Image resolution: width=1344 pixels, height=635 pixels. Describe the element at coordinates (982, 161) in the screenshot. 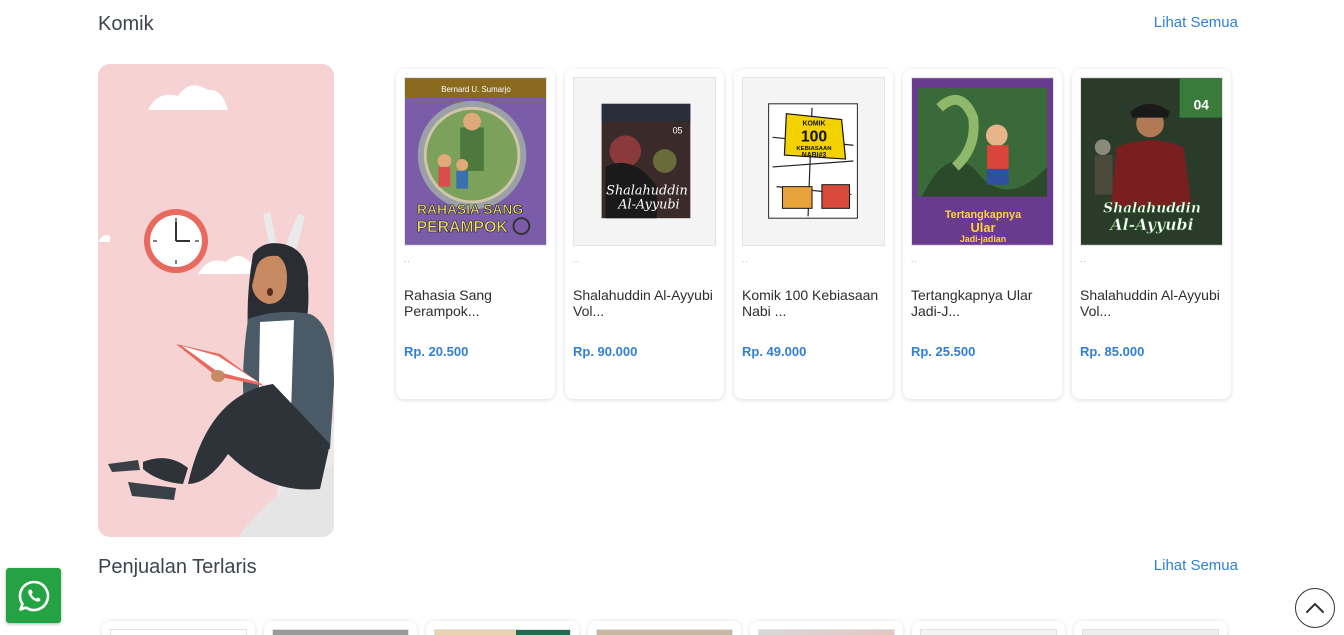

I see `product-cover-image: Tertangkapnya Ular Jadi-jadian` at that location.